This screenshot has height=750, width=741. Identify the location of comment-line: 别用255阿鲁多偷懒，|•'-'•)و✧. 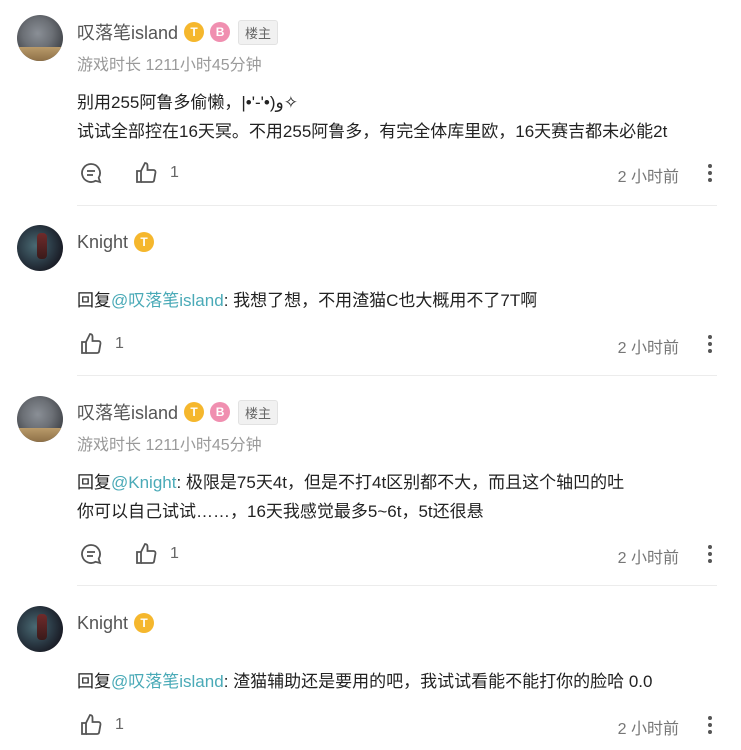
(187, 102).